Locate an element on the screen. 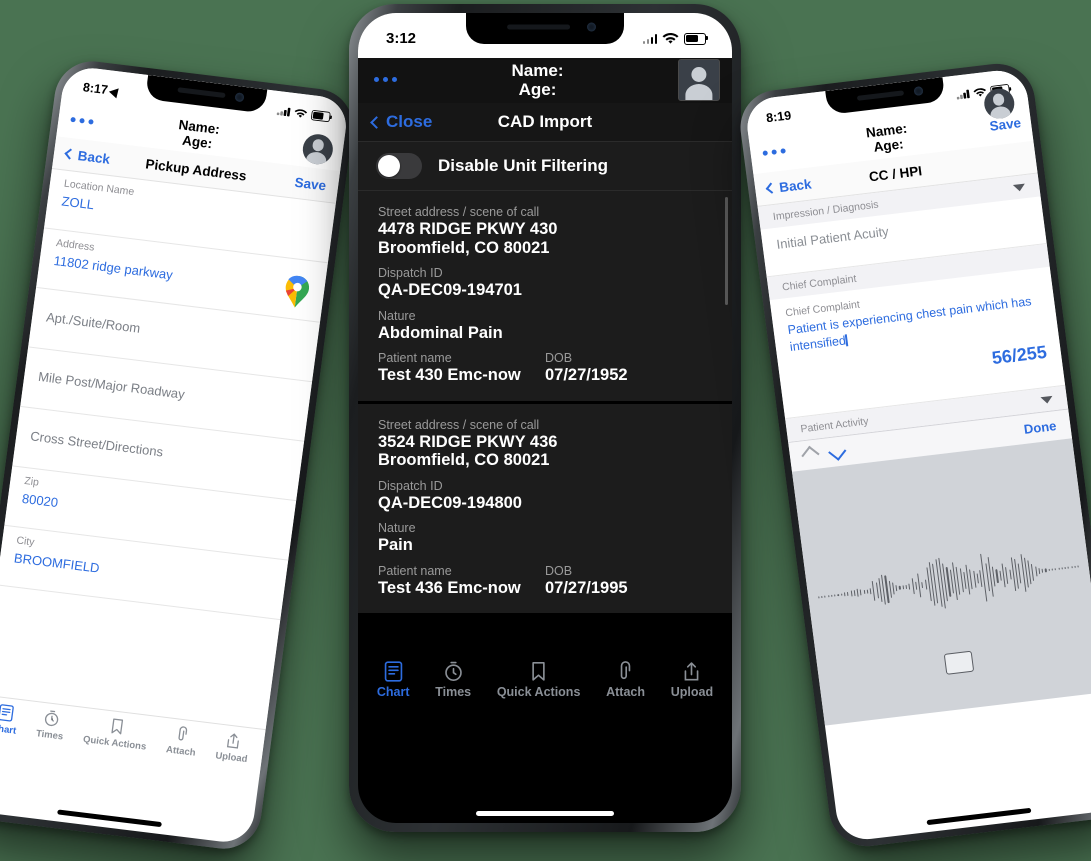 The height and width of the screenshot is (861, 1091). location-arrow-icon is located at coordinates (116, 91).